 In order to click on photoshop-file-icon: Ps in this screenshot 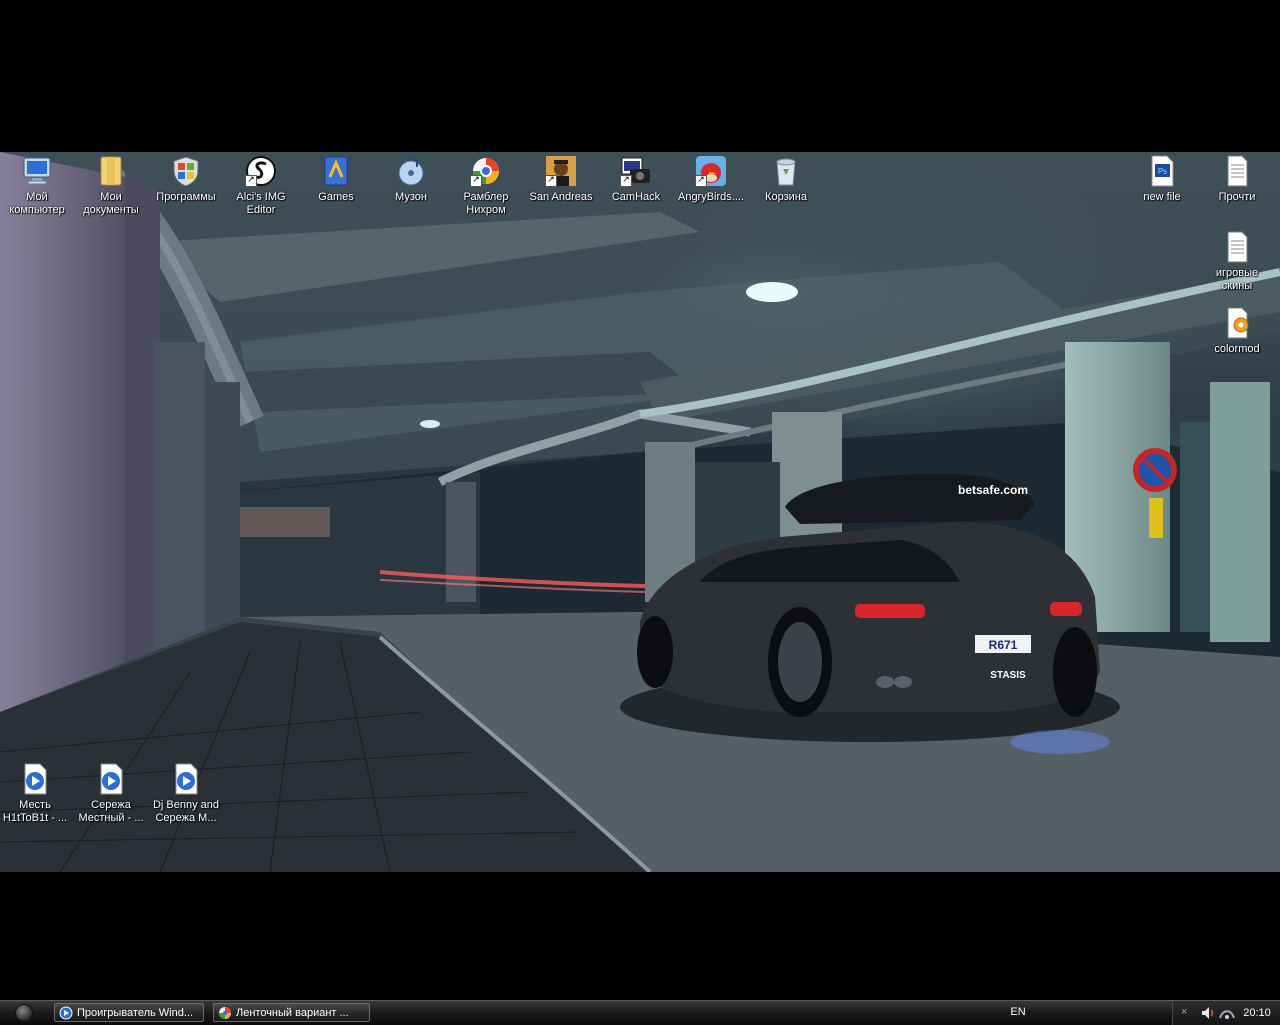, I will do `click(1162, 171)`.